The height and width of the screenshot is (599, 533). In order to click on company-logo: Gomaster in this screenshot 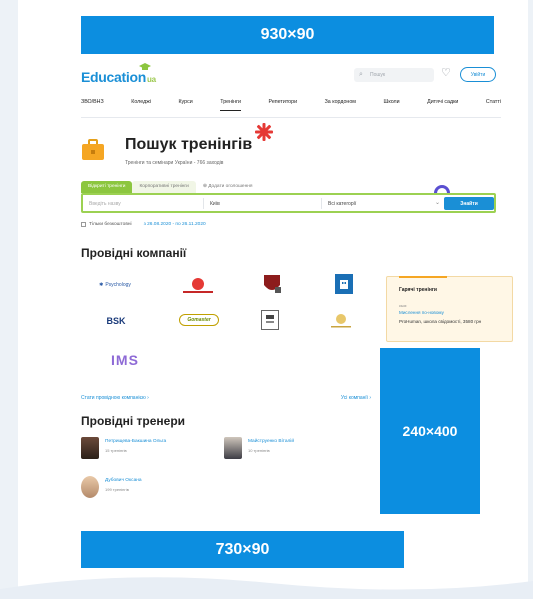, I will do `click(199, 320)`.